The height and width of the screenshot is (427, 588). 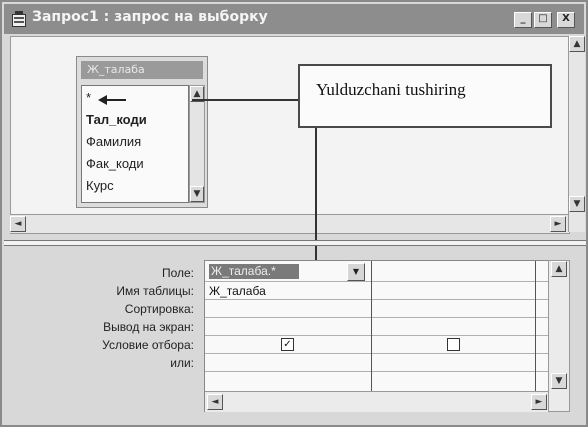 What do you see at coordinates (287, 344) in the screenshot?
I see `show-checkbox-col1: ✓` at bounding box center [287, 344].